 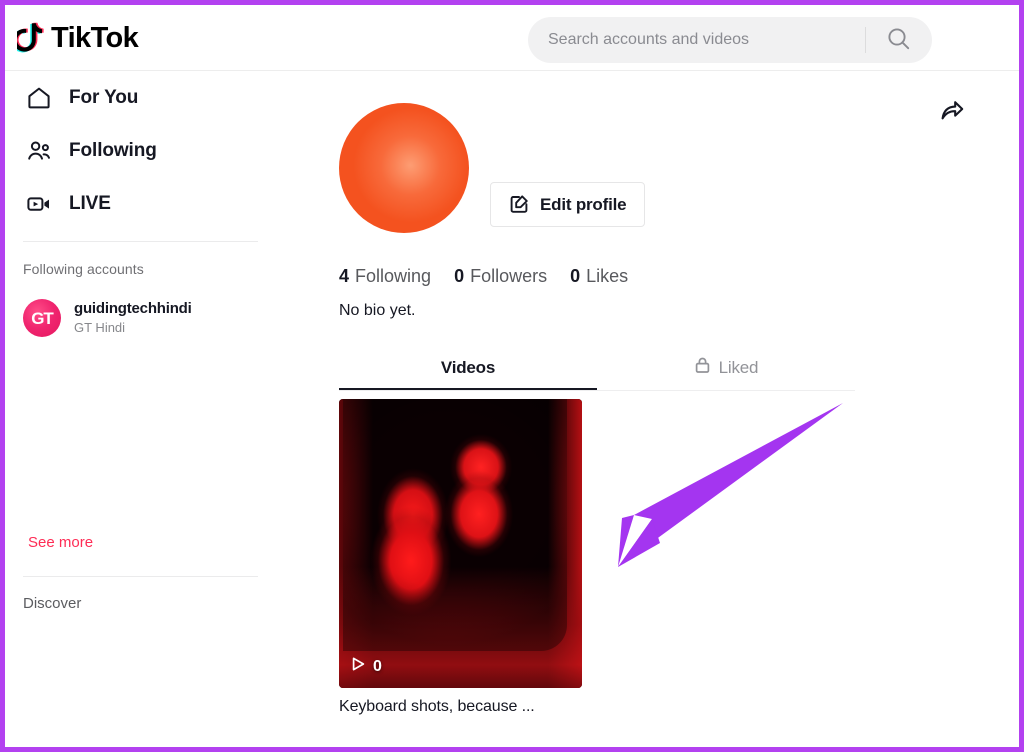 I want to click on list-item: GT guidingtechhindi GT Hindi, so click(x=149, y=307).